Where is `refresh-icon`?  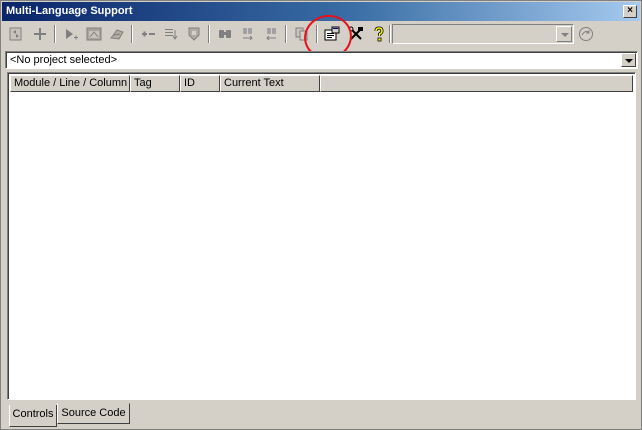
refresh-icon is located at coordinates (15, 34).